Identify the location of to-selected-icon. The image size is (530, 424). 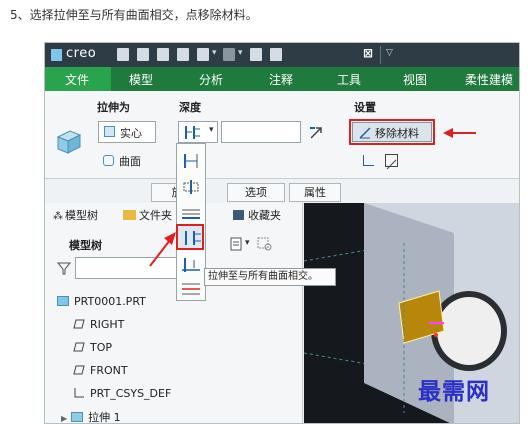
(191, 289).